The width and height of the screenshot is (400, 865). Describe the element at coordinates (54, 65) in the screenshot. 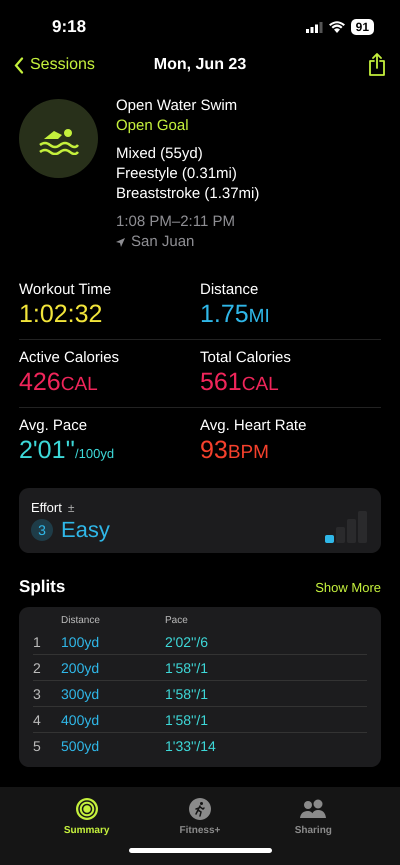

I see `back-link: Sessions` at that location.